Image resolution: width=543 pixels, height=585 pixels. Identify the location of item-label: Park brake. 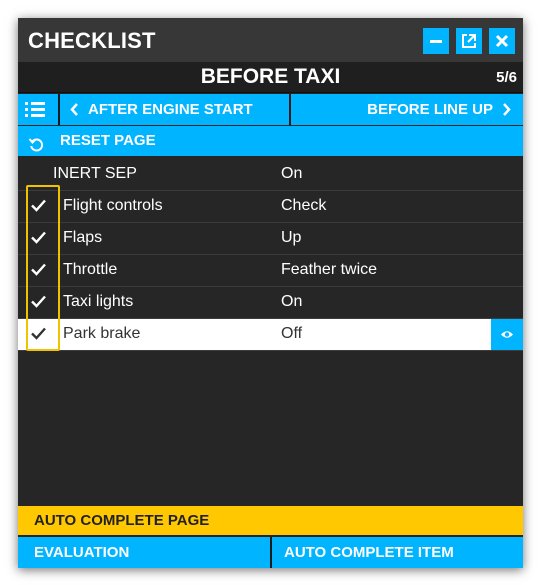
(102, 333).